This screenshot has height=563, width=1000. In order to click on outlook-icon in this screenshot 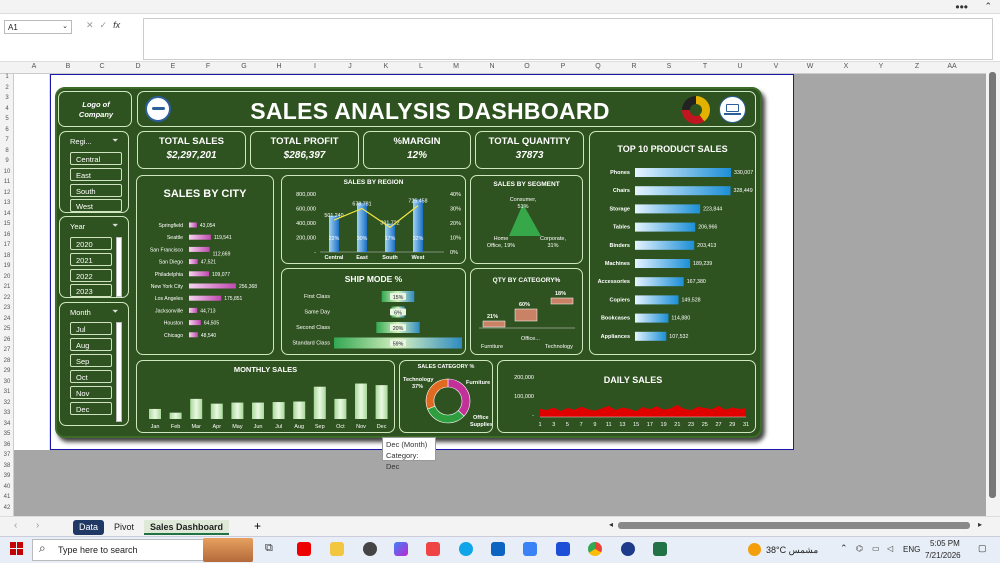, I will do `click(498, 549)`.